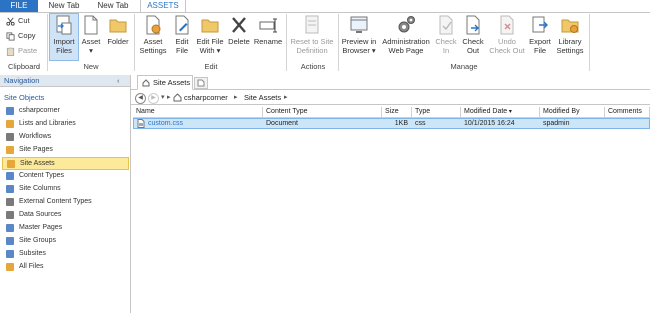 The width and height of the screenshot is (650, 313). Describe the element at coordinates (153, 25) in the screenshot. I see `asset-settings-icon` at that location.